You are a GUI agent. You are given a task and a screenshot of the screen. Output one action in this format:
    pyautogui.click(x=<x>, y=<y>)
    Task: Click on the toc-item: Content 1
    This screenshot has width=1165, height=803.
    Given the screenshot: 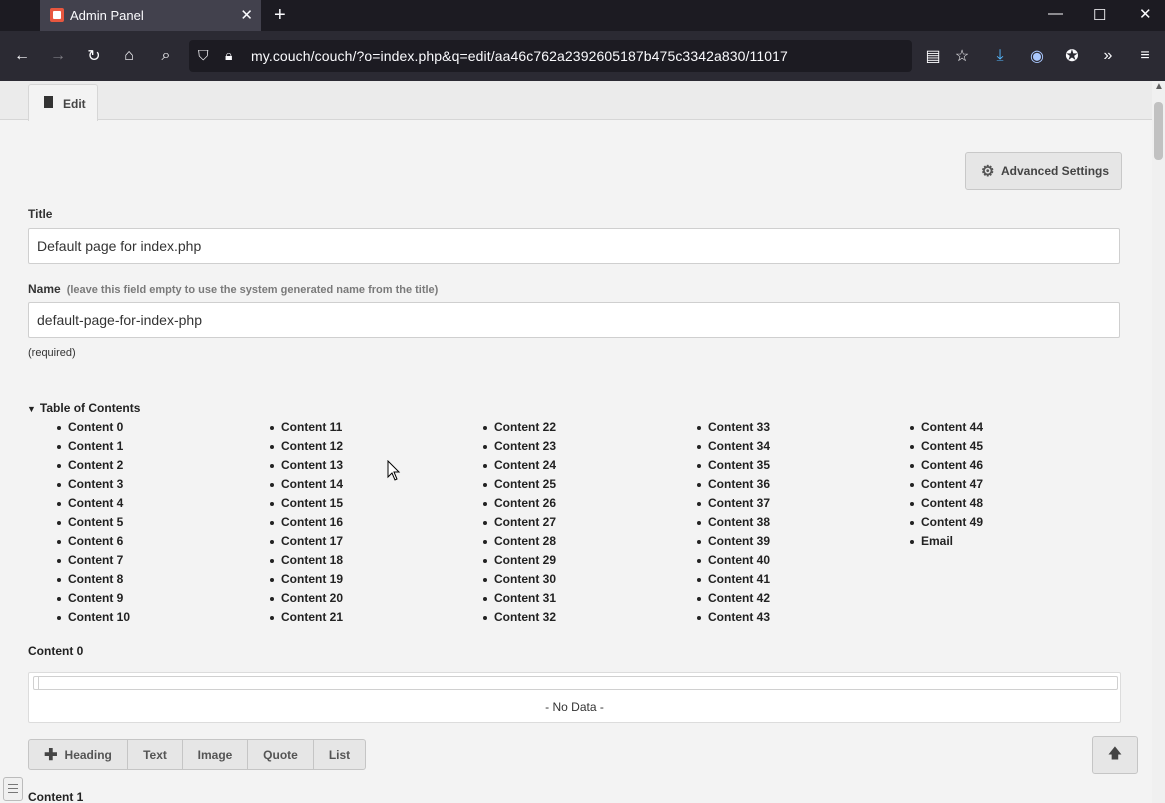 What is the action you would take?
    pyautogui.click(x=93, y=448)
    